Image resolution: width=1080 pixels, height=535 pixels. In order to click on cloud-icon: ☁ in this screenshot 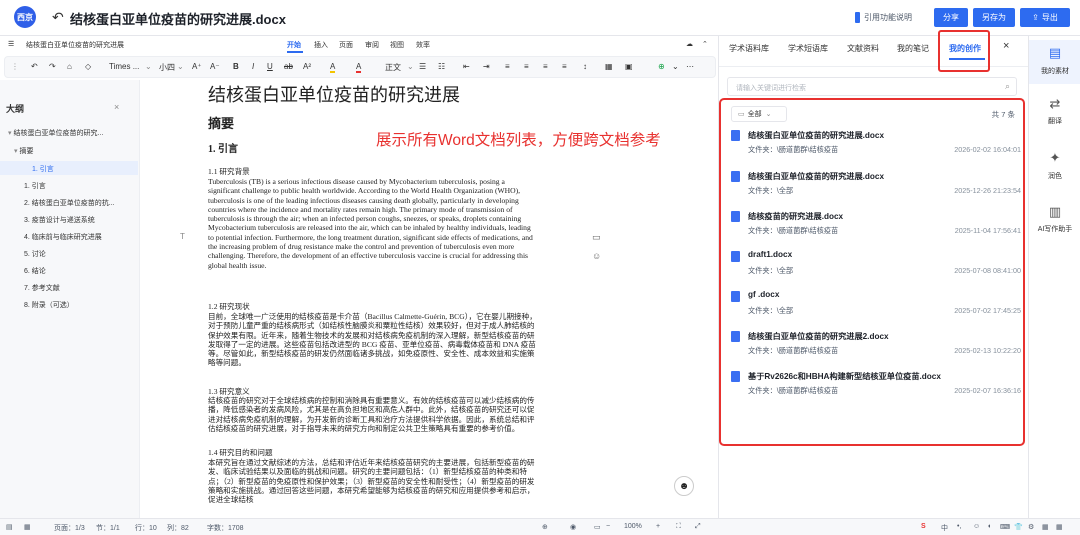, I will do `click(689, 44)`.